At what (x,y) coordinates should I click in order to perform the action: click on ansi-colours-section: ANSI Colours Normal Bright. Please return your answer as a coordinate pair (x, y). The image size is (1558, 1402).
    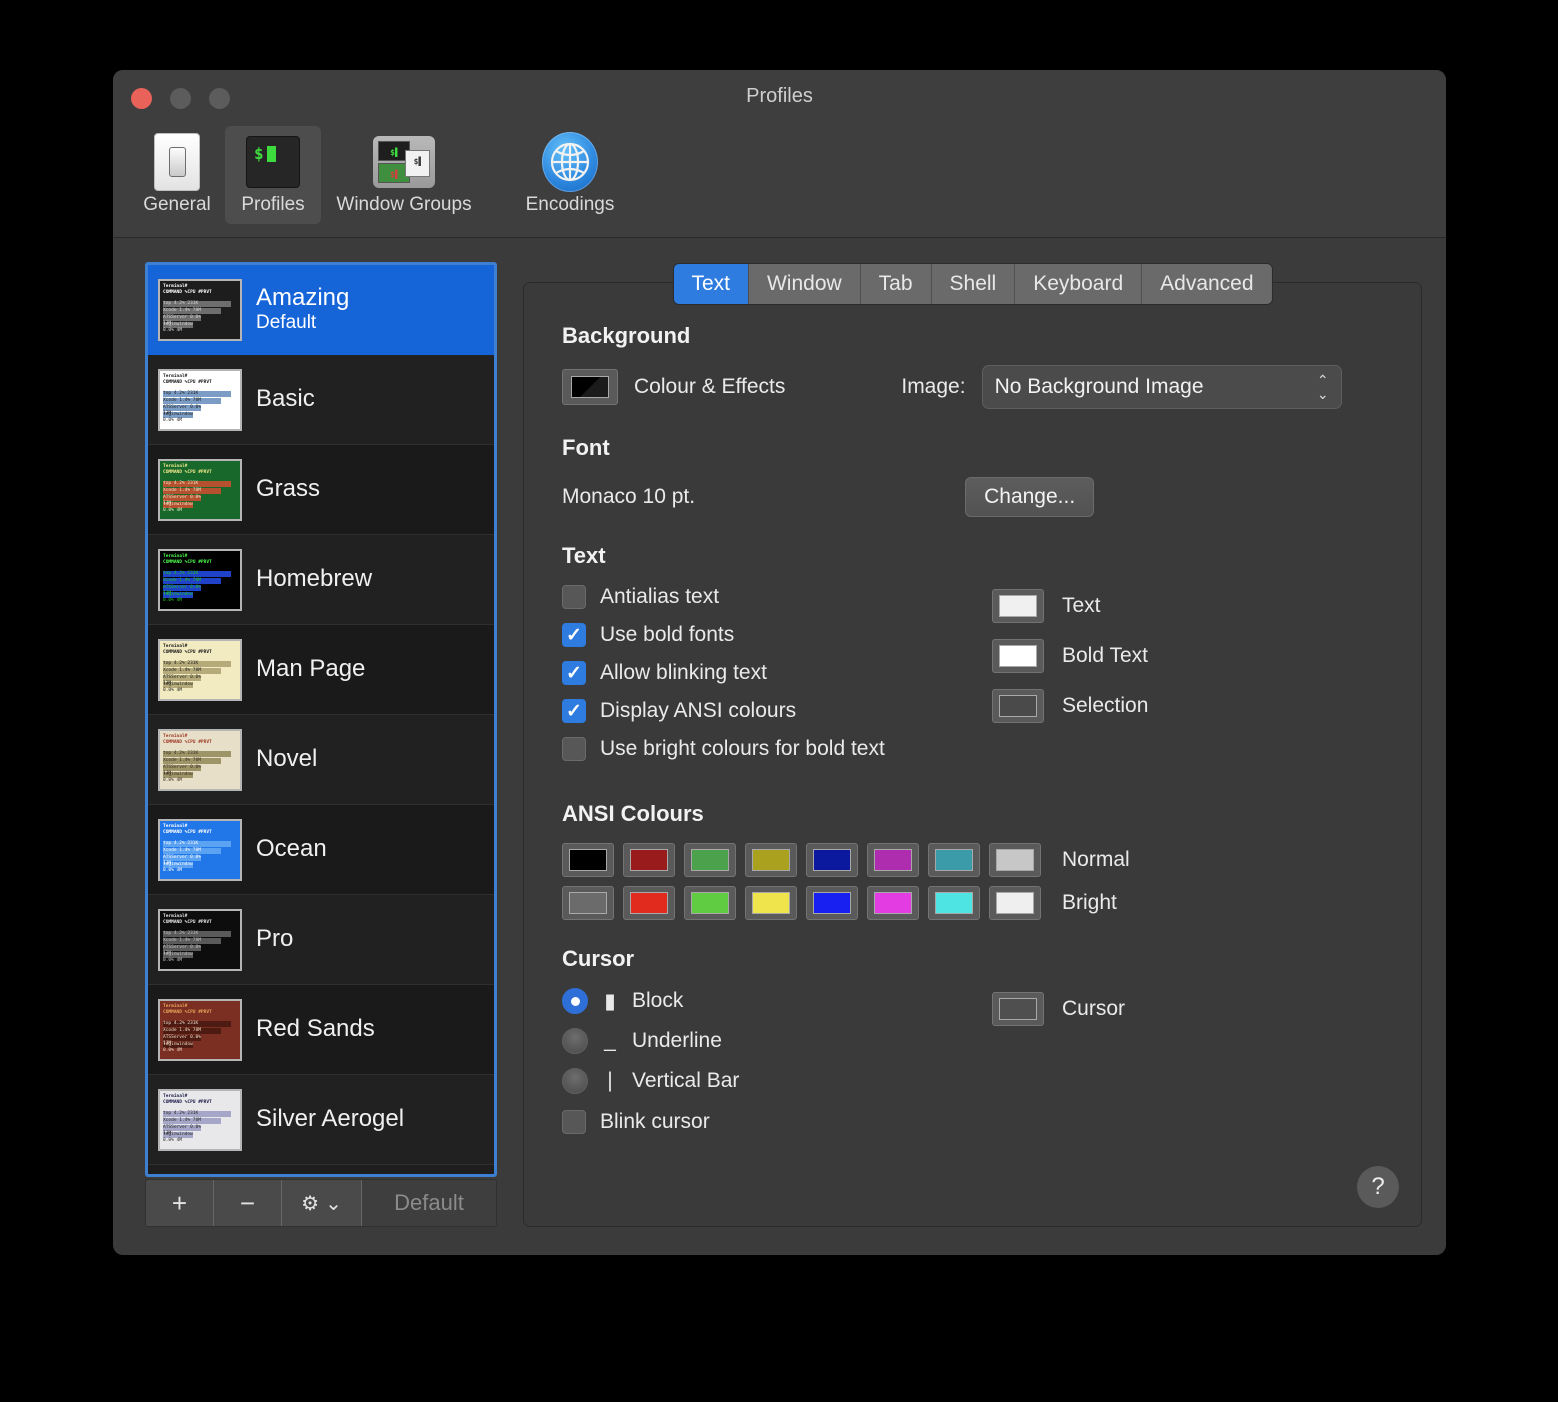
    Looking at the image, I should click on (973, 860).